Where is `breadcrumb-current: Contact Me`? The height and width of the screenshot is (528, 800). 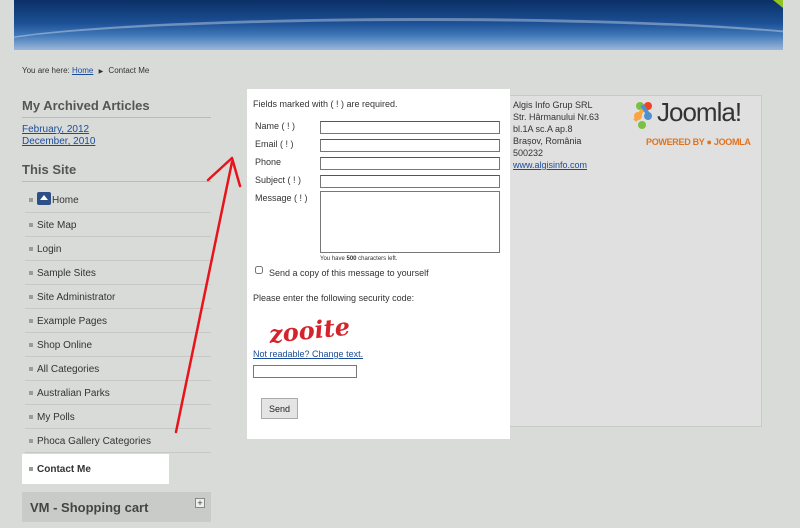 breadcrumb-current: Contact Me is located at coordinates (129, 70).